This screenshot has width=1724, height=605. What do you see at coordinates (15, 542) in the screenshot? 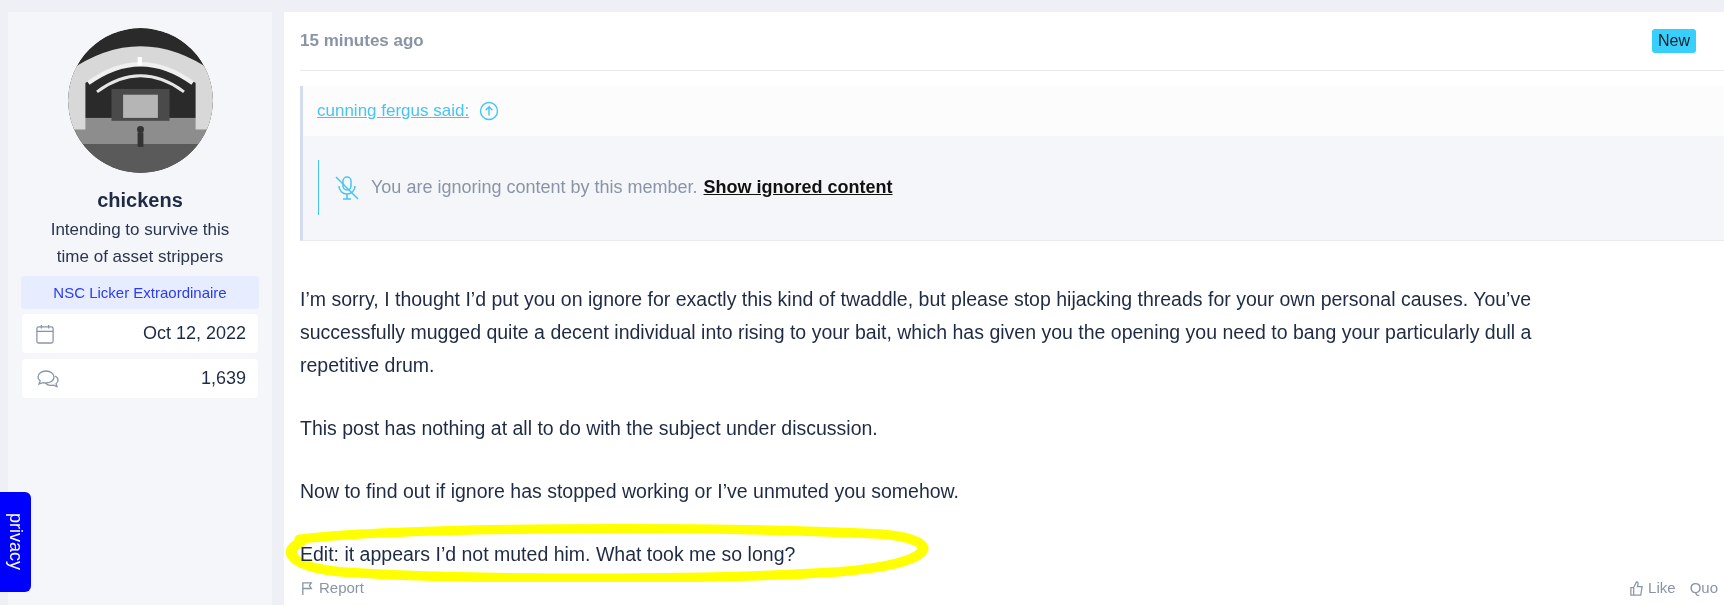
I see `privacy-tab: privacy` at bounding box center [15, 542].